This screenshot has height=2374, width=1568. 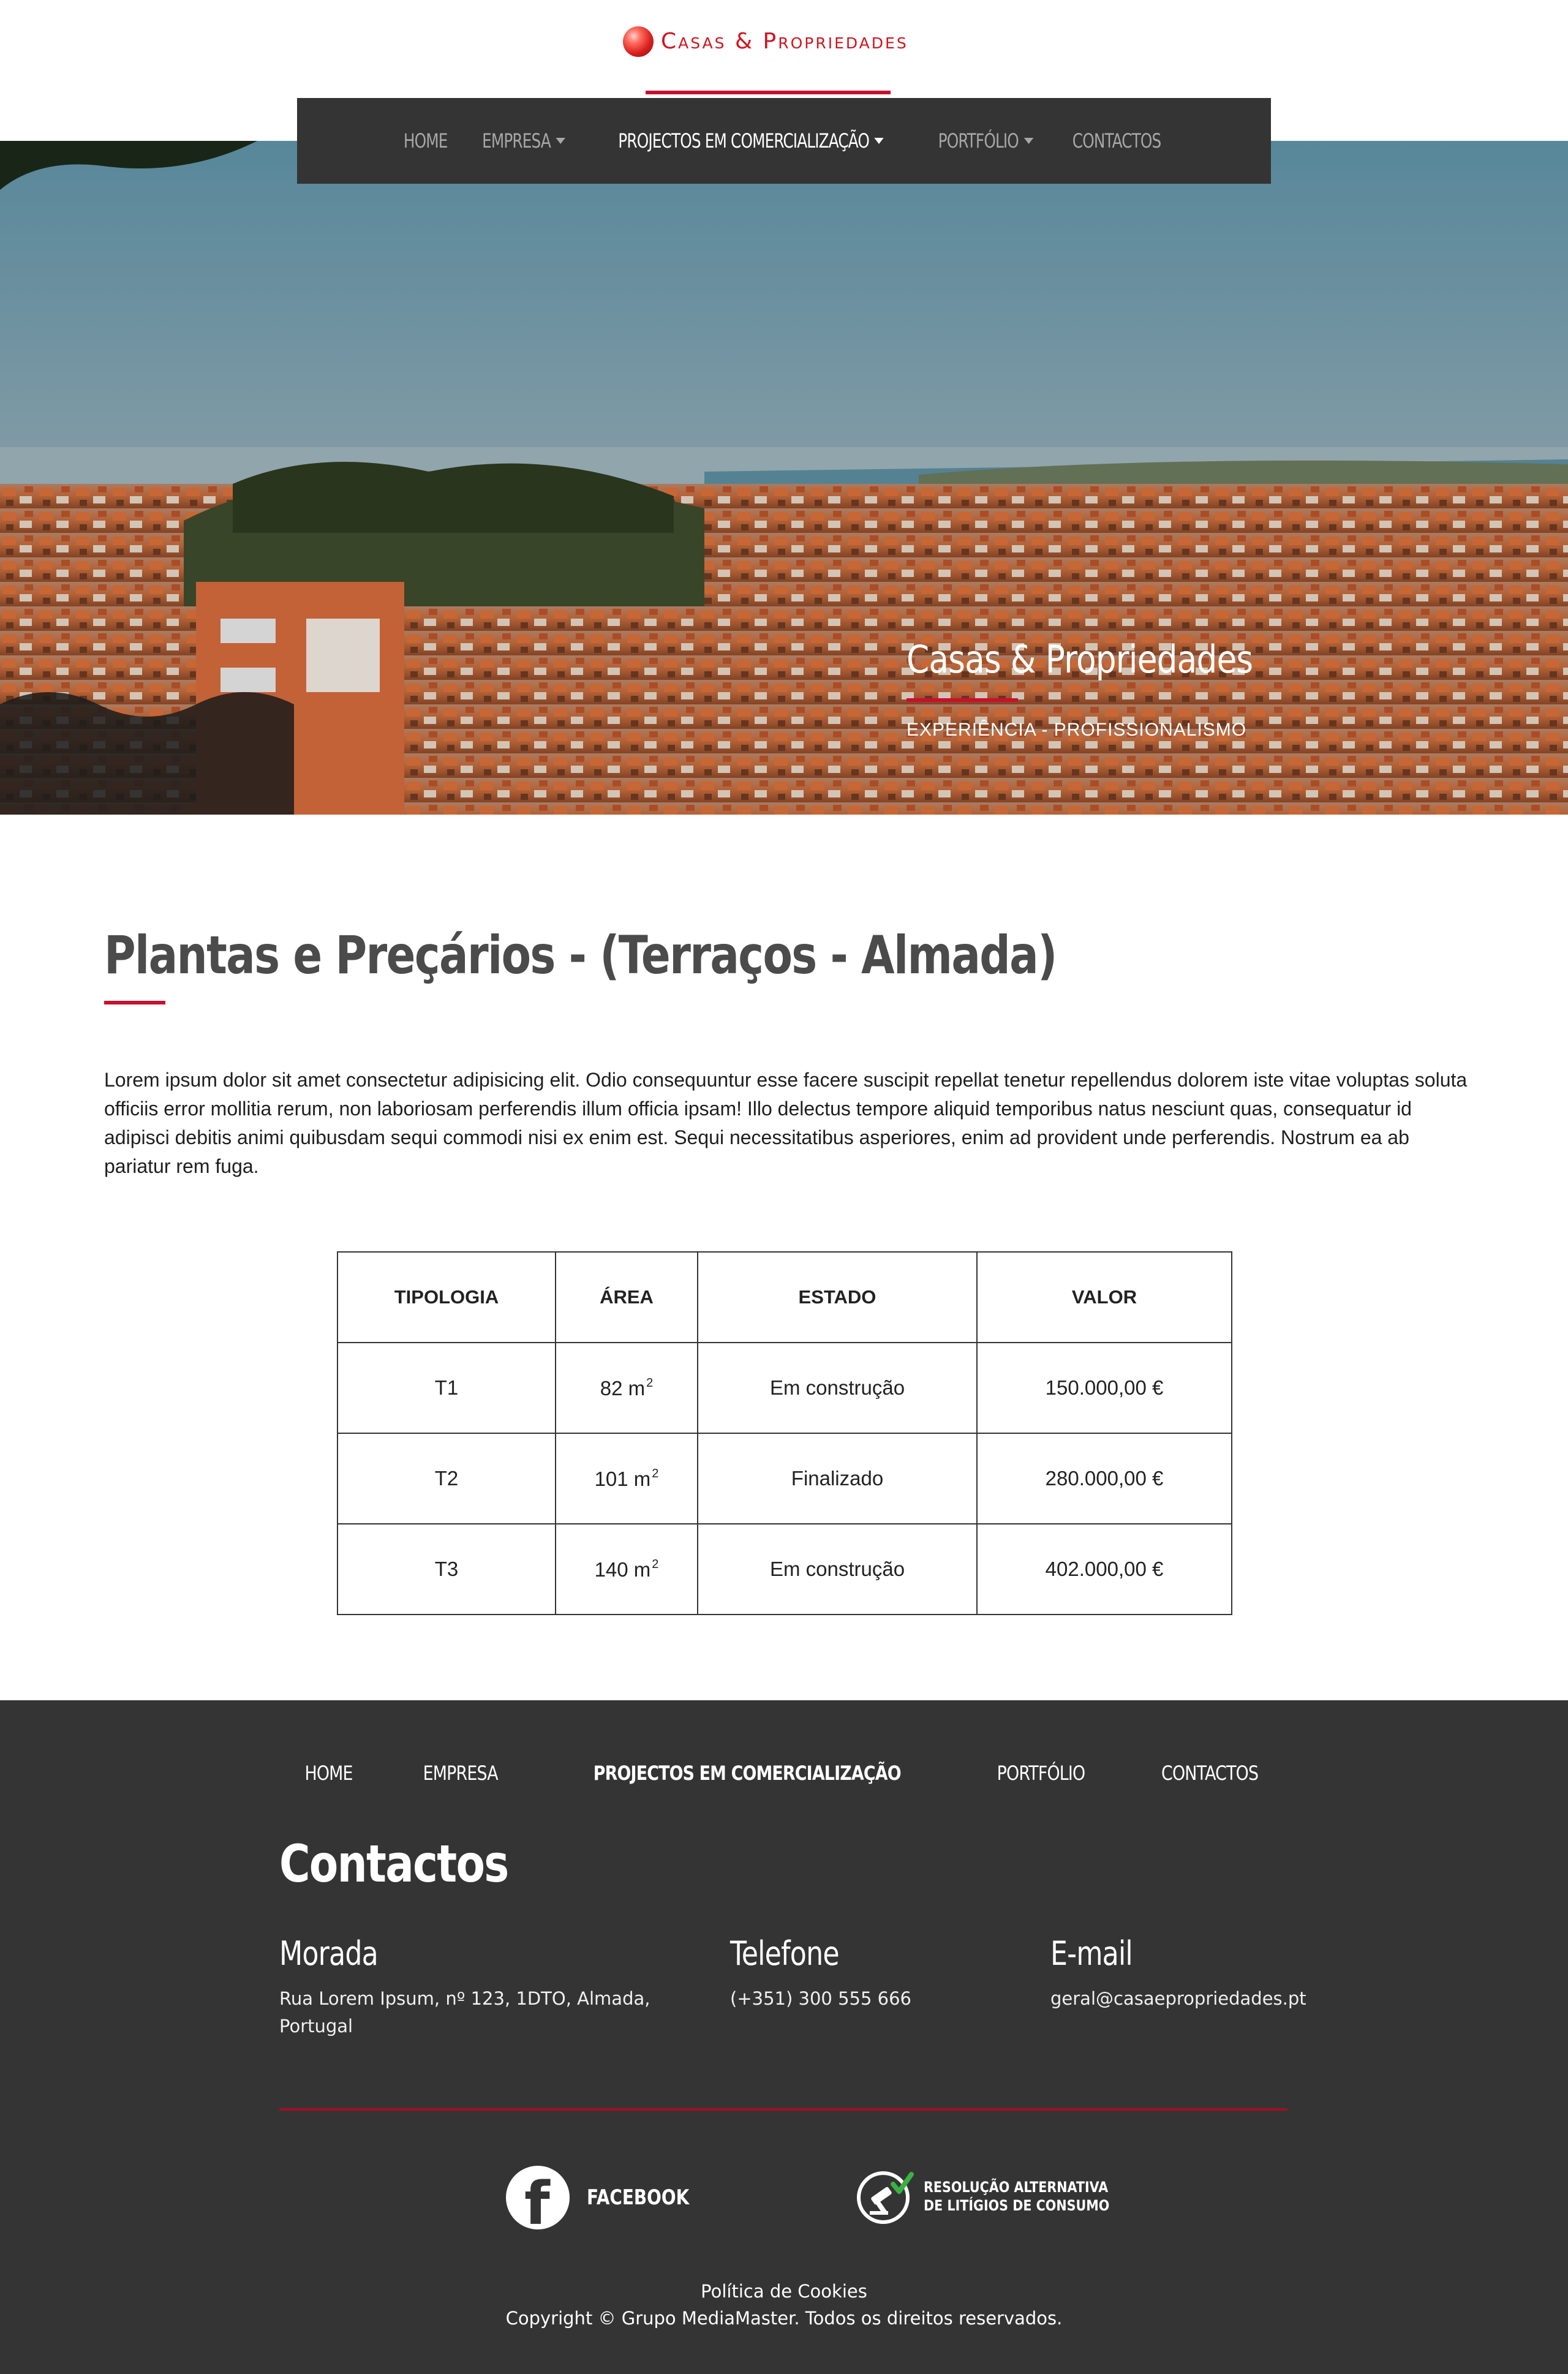 I want to click on facebook-link: f FACEBOOK, so click(x=609, y=2198).